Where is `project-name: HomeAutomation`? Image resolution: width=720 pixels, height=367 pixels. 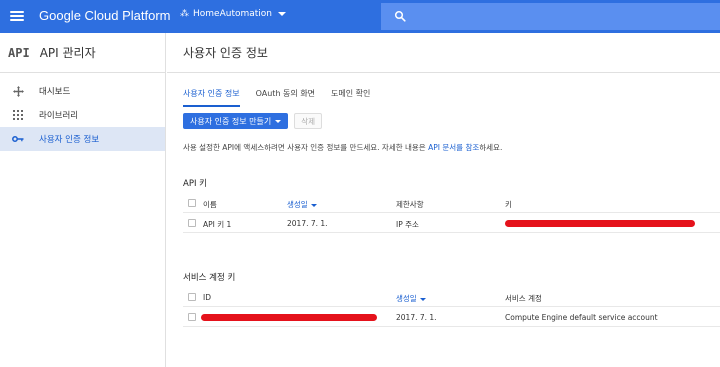 project-name: HomeAutomation is located at coordinates (232, 14).